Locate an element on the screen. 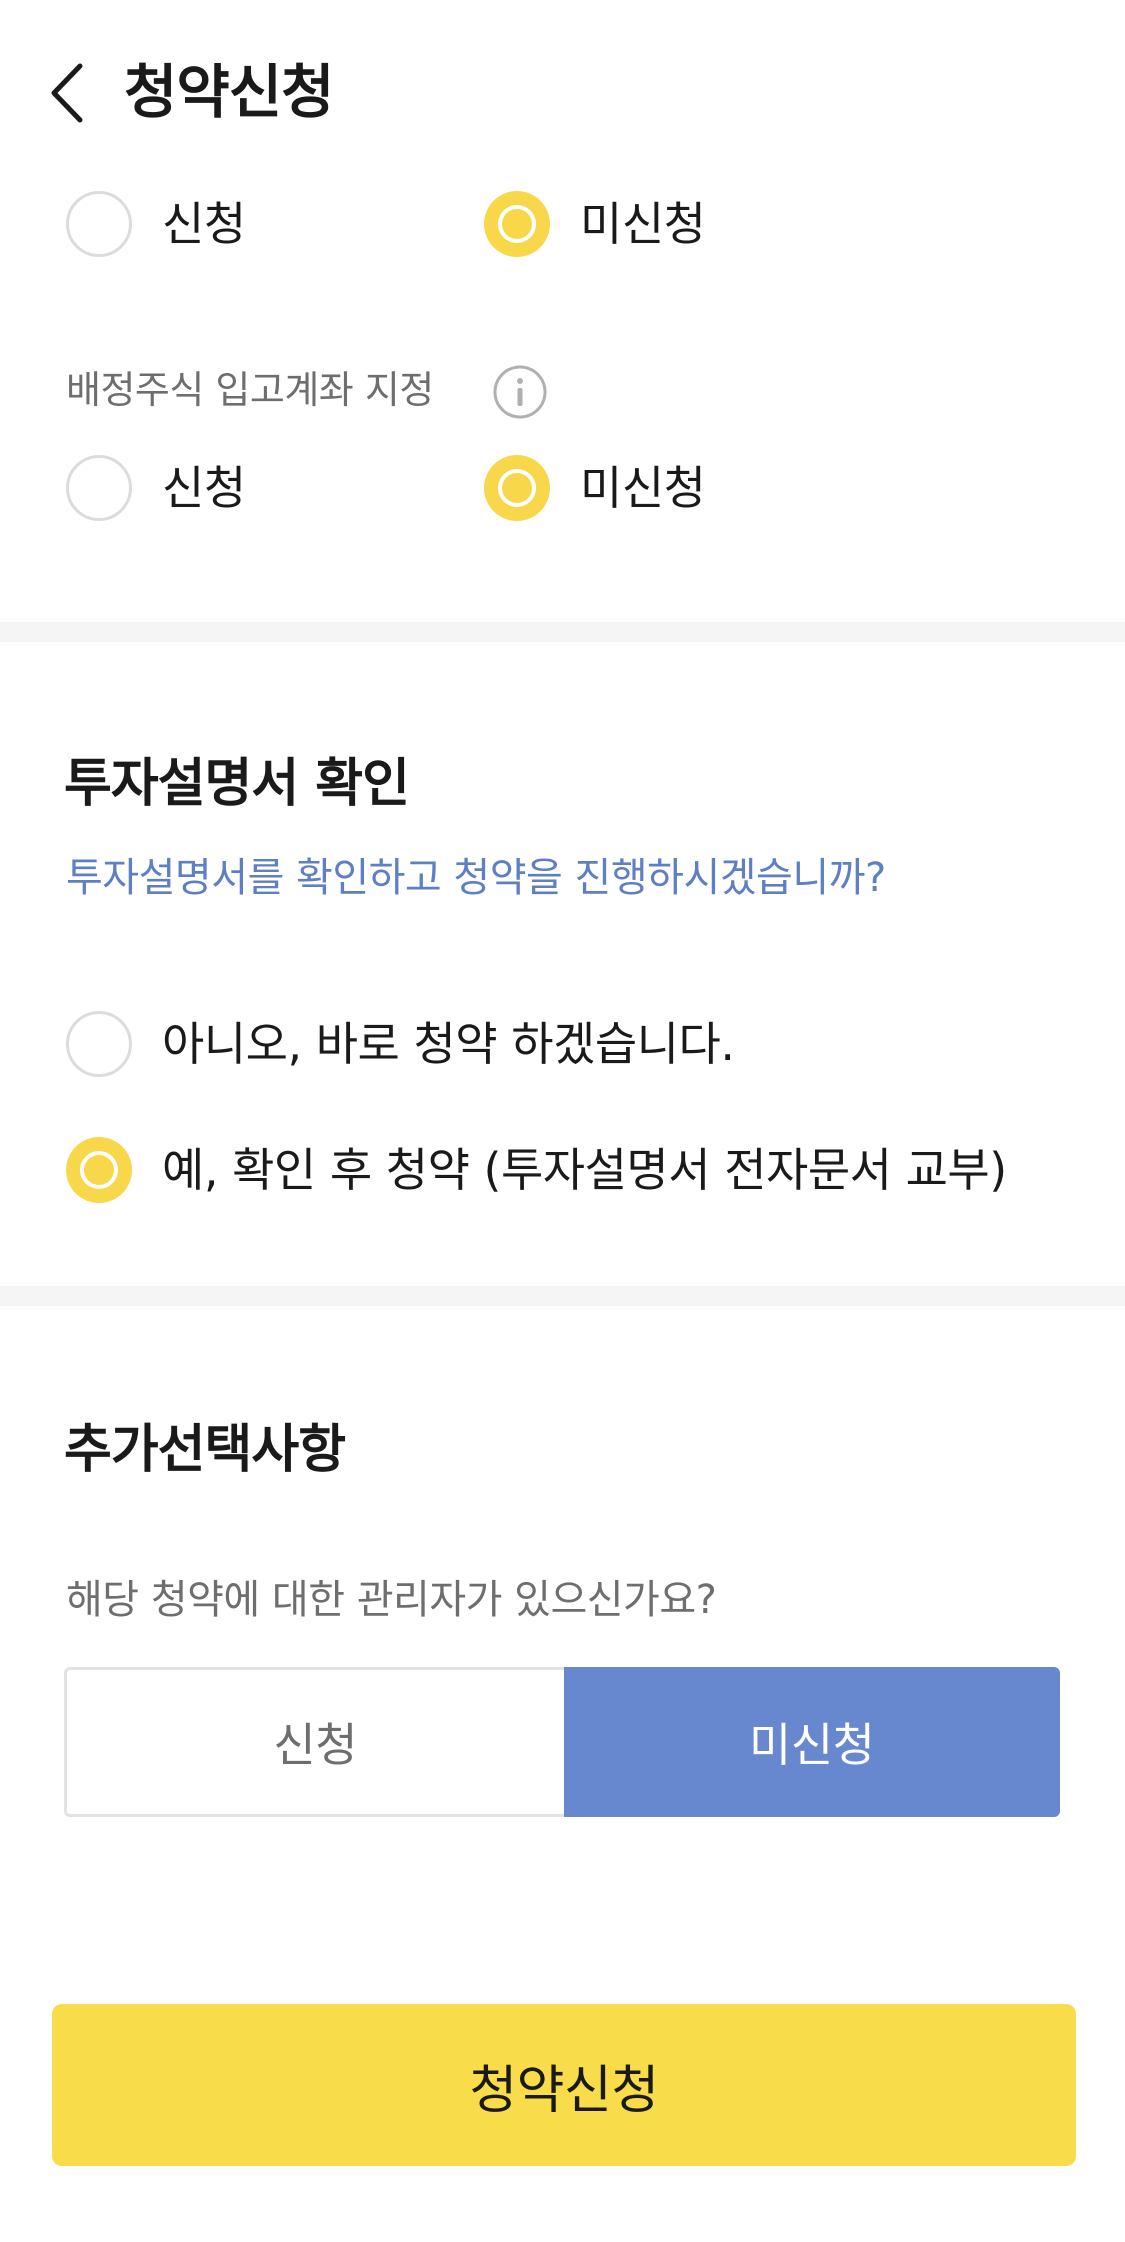  manager-segment: 신청 미신청 is located at coordinates (562, 1742).